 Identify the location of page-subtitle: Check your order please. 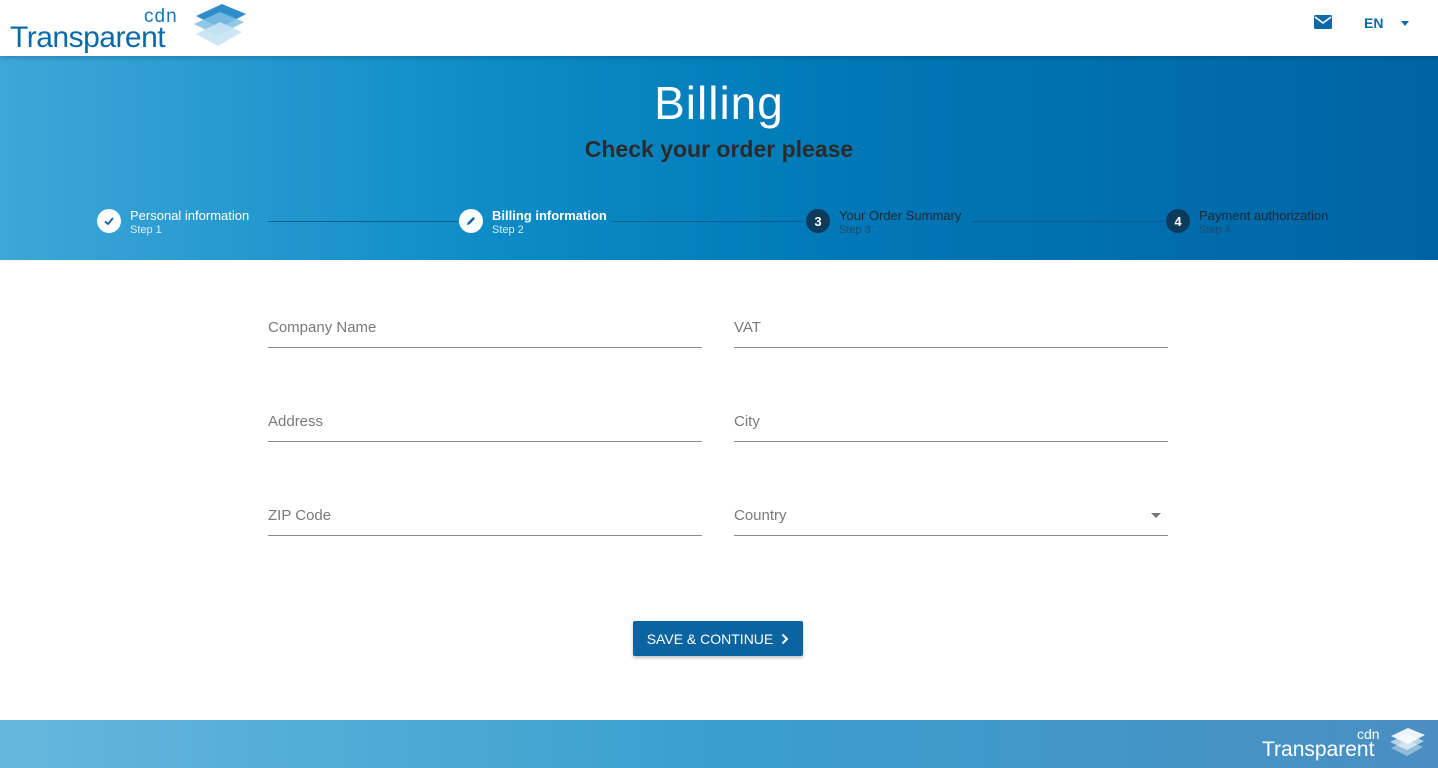
(719, 149).